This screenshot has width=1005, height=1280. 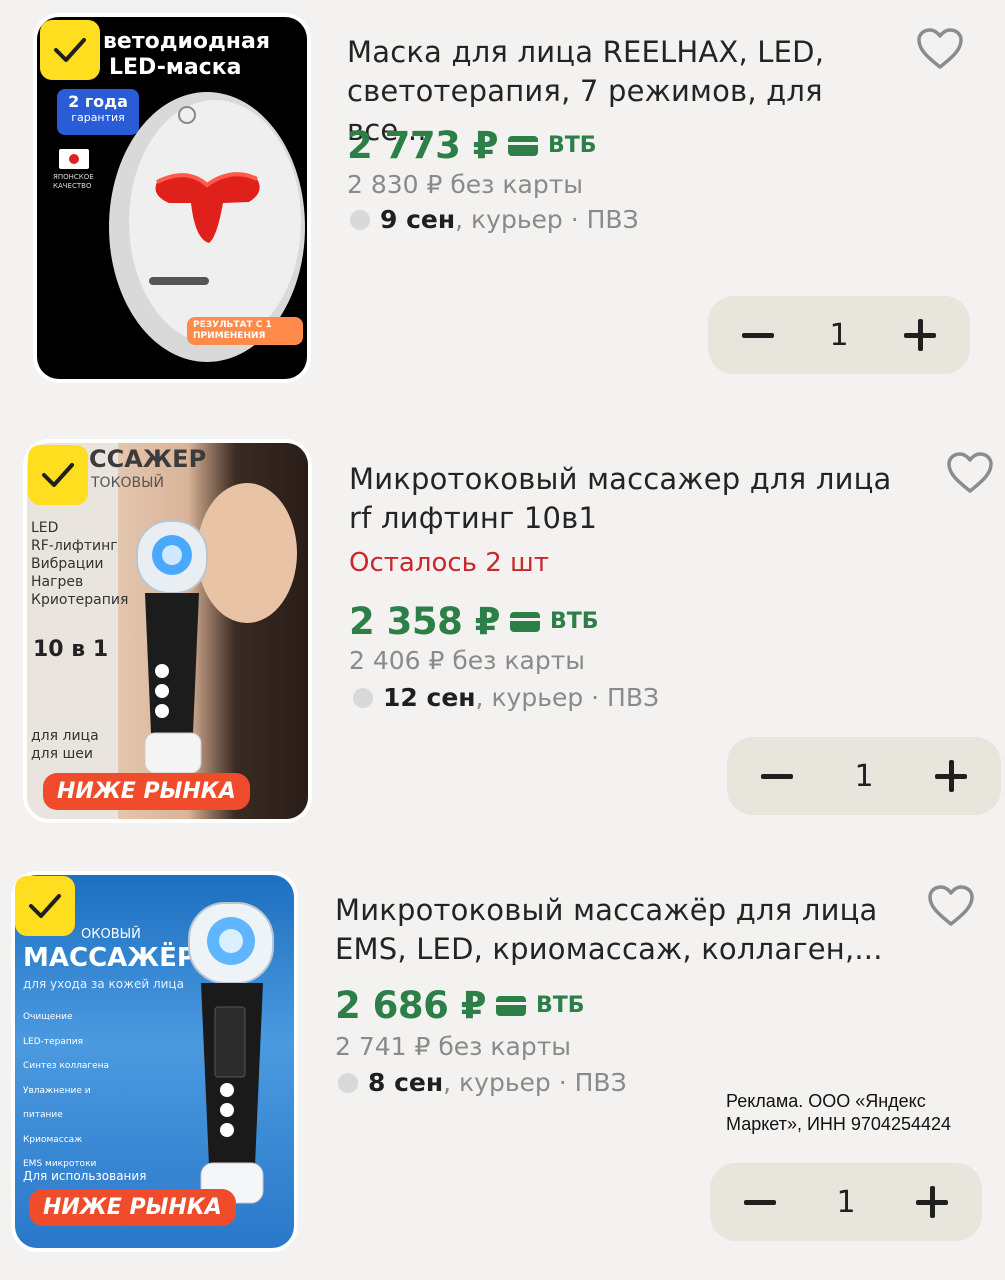 I want to click on delivery-date: 9 сен, so click(x=418, y=219).